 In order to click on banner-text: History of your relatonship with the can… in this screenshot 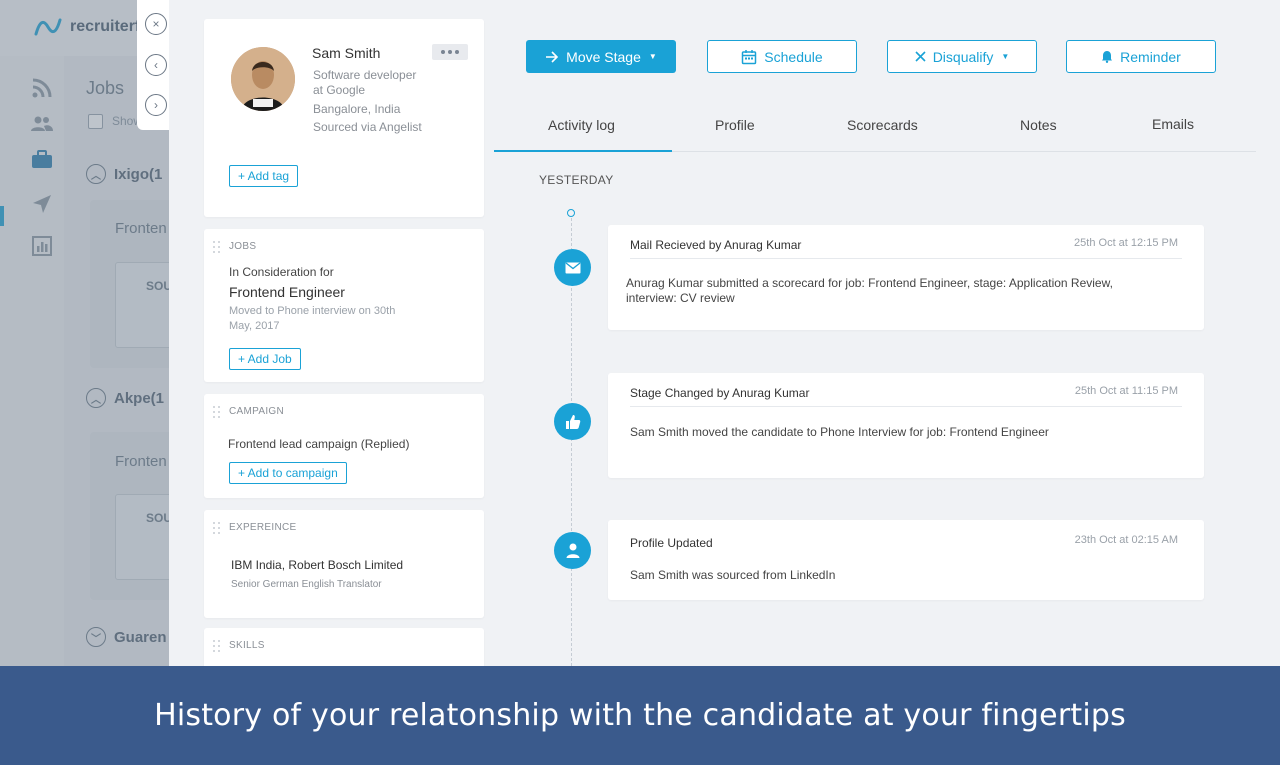, I will do `click(640, 715)`.